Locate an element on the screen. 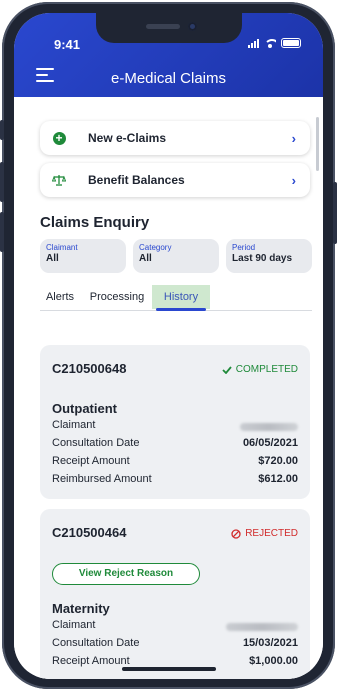  tab-history-label: History is located at coordinates (181, 297).